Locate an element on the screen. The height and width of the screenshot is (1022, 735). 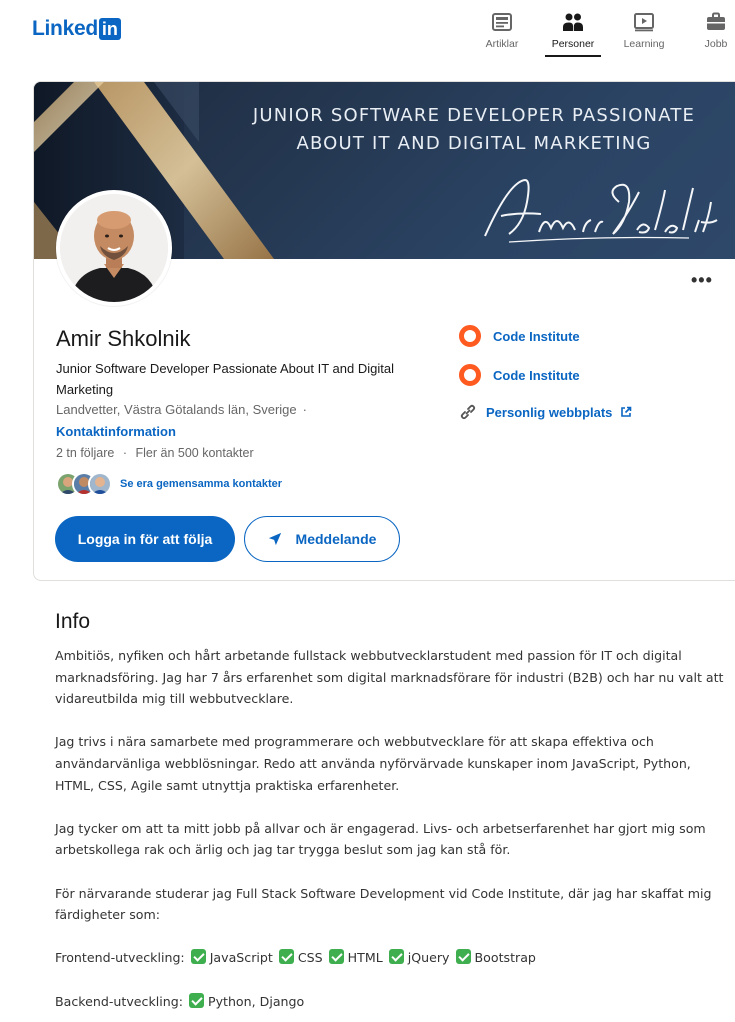
profile-photo is located at coordinates (114, 248).